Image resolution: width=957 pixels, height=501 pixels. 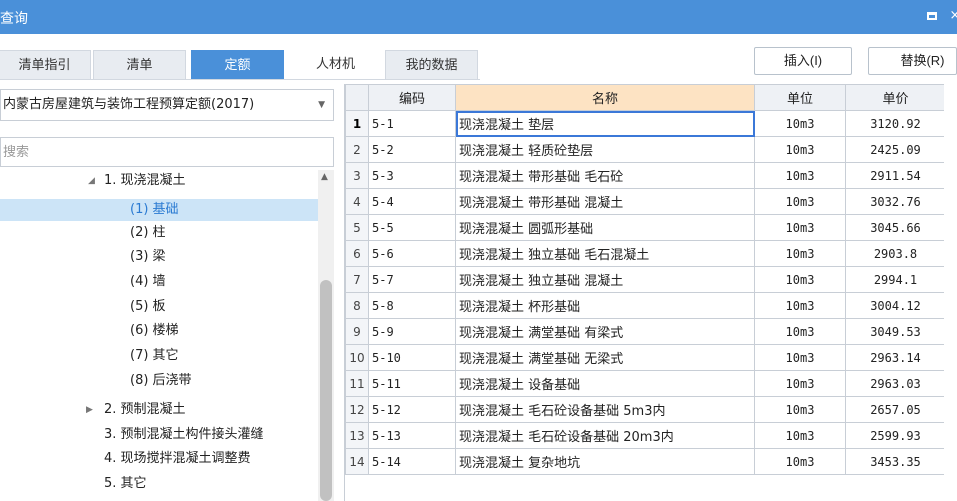 I want to click on table-row: 5 5-5 现浇混凝土 圆弧形基础 10m3 3045.66, so click(x=644, y=227).